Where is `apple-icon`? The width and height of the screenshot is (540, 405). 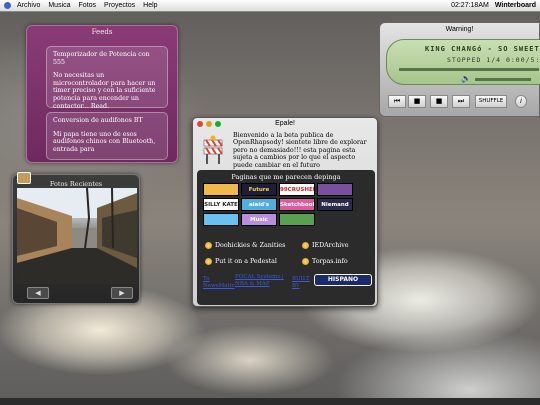
apple-icon is located at coordinates (7, 5).